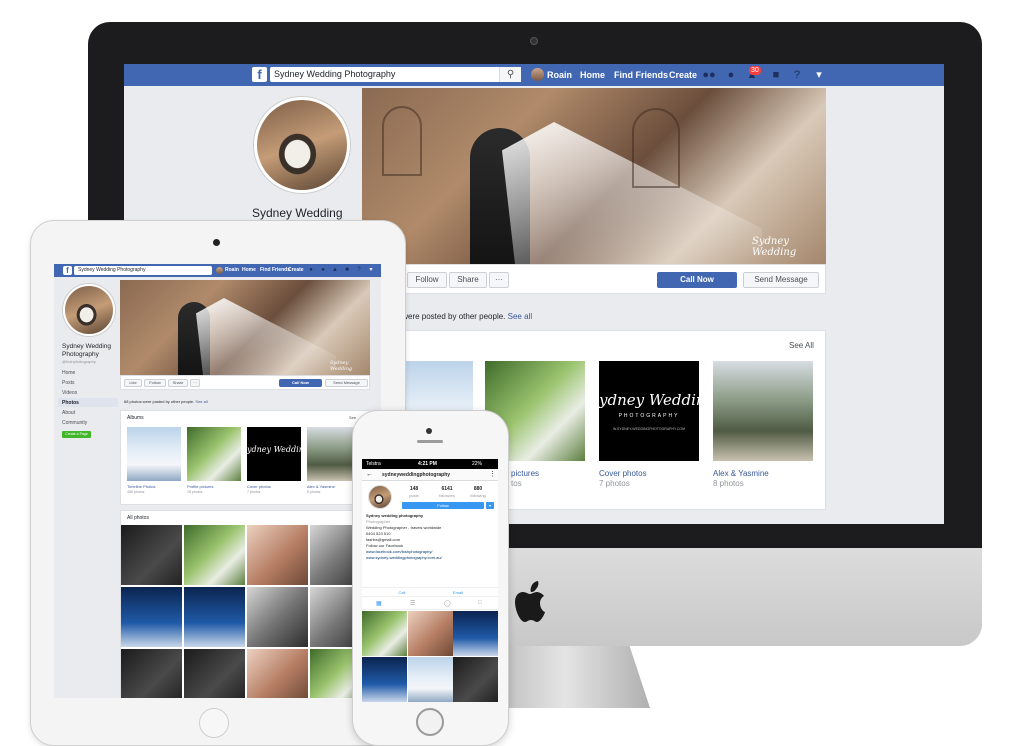  What do you see at coordinates (154, 454) in the screenshot?
I see `album-thumb-timeline` at bounding box center [154, 454].